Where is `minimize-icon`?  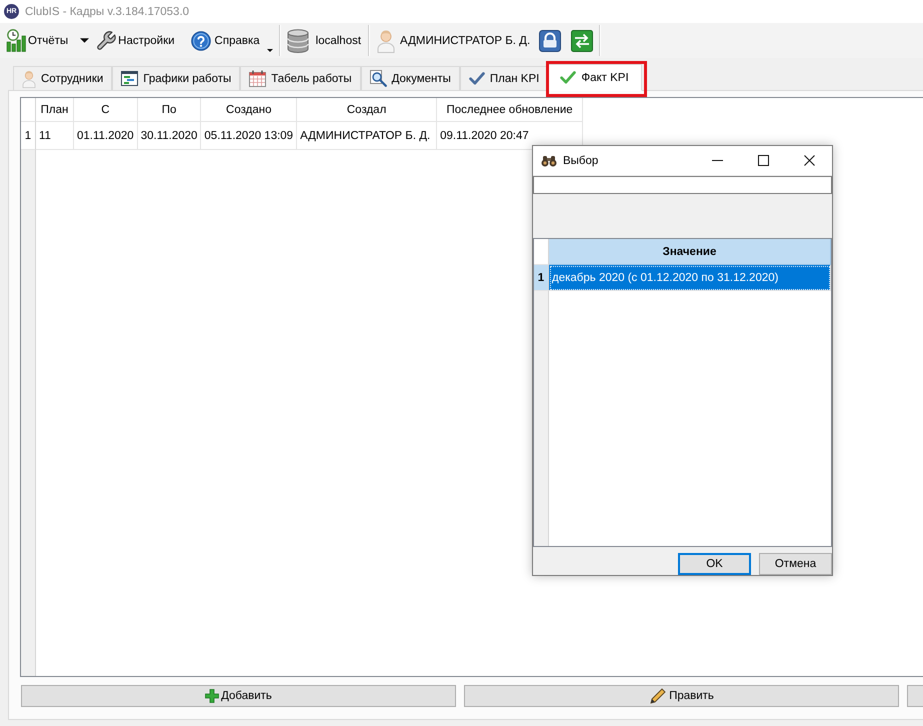 minimize-icon is located at coordinates (717, 160).